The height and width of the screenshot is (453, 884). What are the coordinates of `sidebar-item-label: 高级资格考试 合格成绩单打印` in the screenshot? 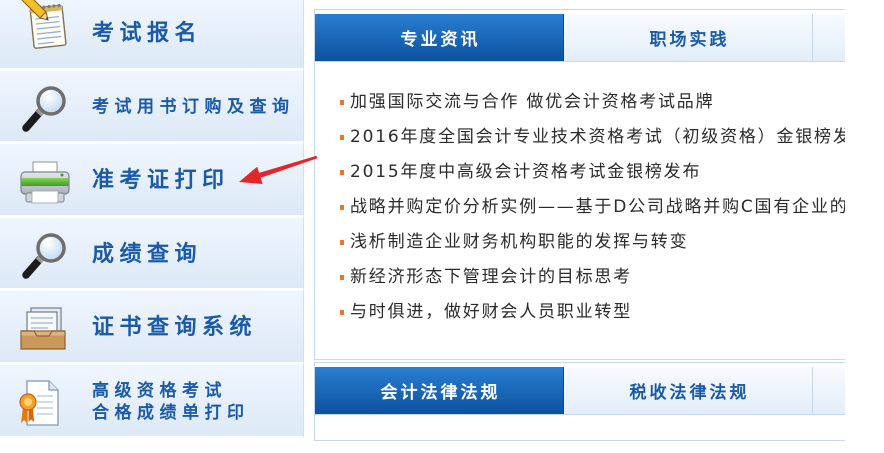 It's located at (171, 402).